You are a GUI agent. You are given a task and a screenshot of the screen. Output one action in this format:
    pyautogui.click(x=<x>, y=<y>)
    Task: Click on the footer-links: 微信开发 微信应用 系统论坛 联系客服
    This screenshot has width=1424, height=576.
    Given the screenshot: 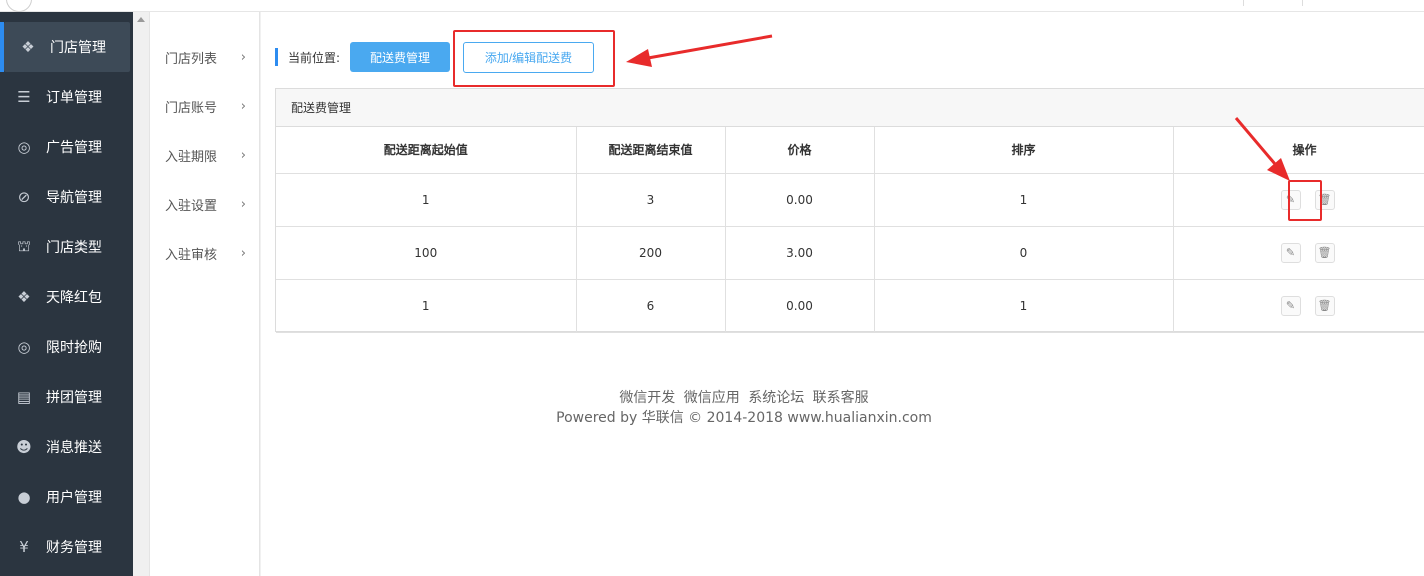 What is the action you would take?
    pyautogui.click(x=744, y=398)
    